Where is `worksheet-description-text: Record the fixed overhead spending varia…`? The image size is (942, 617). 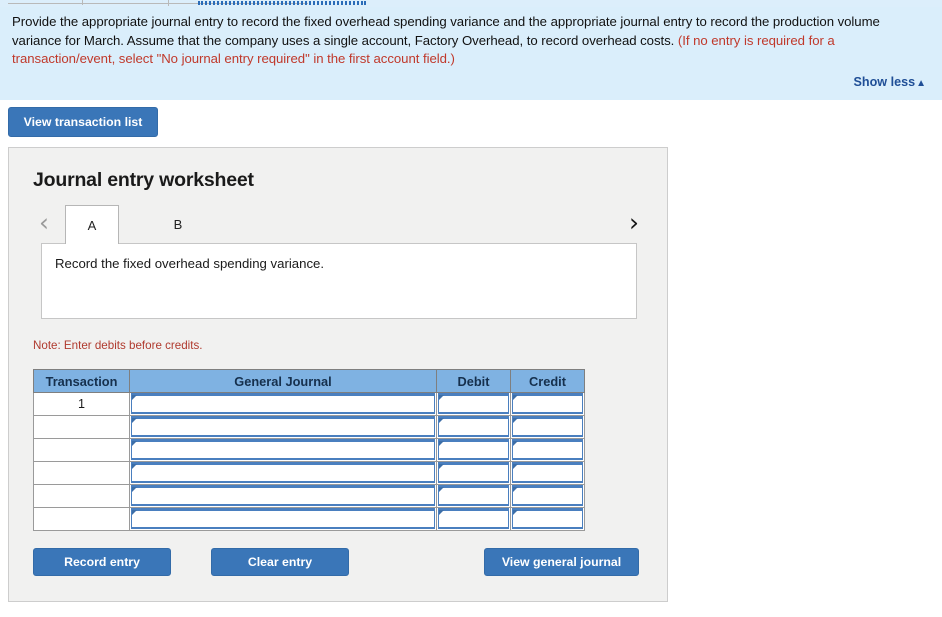
worksheet-description-text: Record the fixed overhead spending varia… is located at coordinates (190, 263).